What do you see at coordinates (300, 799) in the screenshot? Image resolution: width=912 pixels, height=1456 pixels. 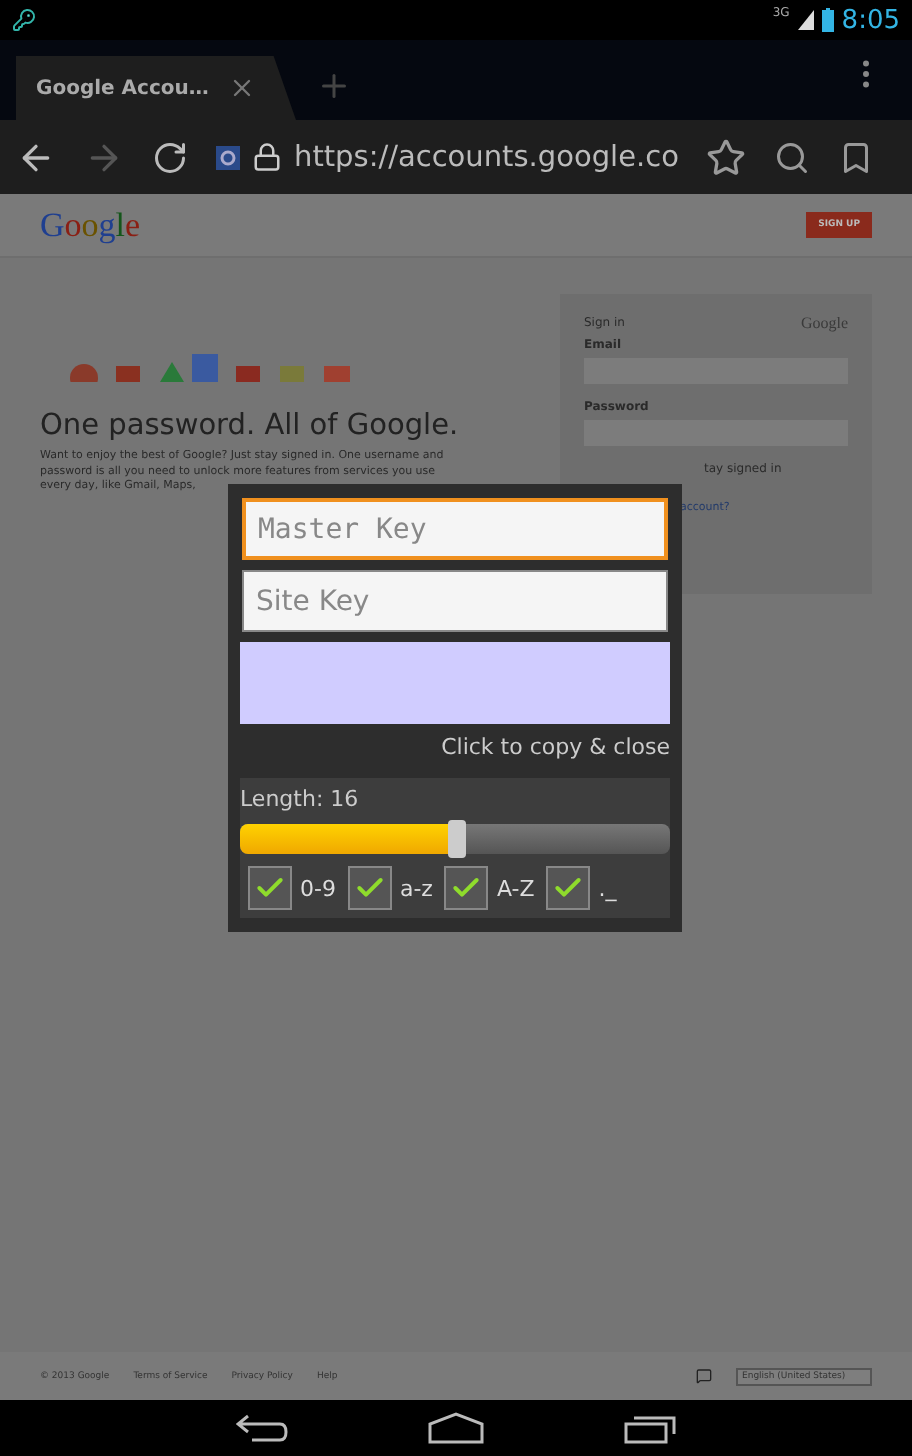 I see `length-label: Length: 16` at bounding box center [300, 799].